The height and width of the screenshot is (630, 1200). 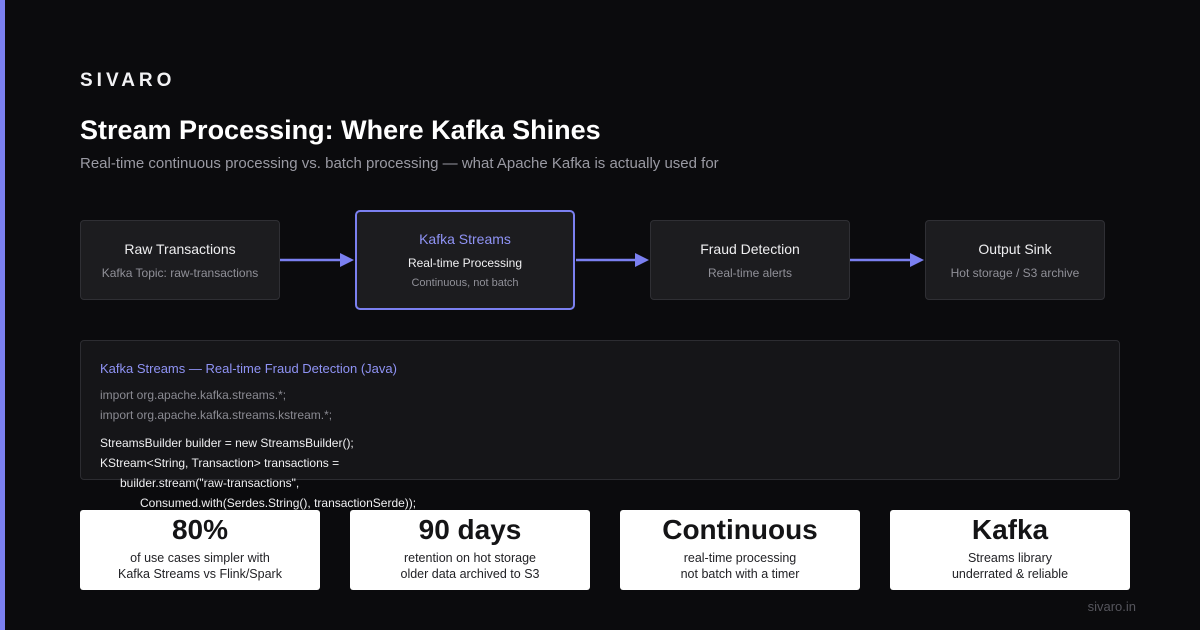 I want to click on footer-url: sivaro.in, so click(x=1111, y=606).